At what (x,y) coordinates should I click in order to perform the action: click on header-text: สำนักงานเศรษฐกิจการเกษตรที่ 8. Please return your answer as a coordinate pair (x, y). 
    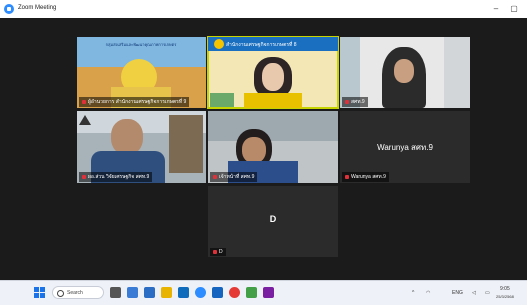
    Looking at the image, I should click on (261, 45).